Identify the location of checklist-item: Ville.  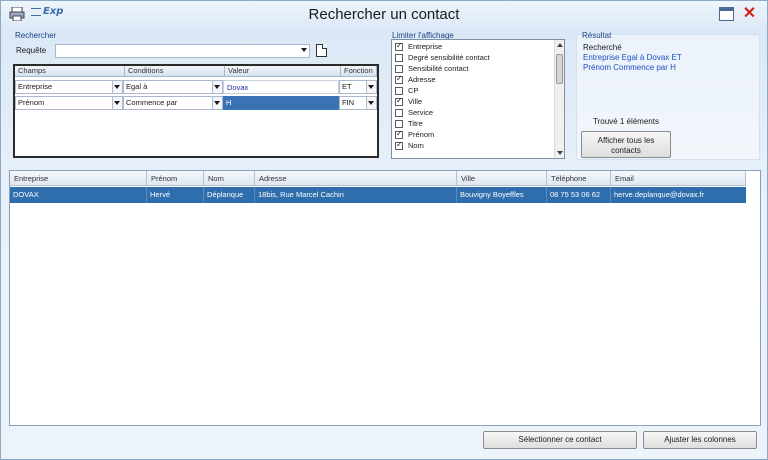
(409, 101).